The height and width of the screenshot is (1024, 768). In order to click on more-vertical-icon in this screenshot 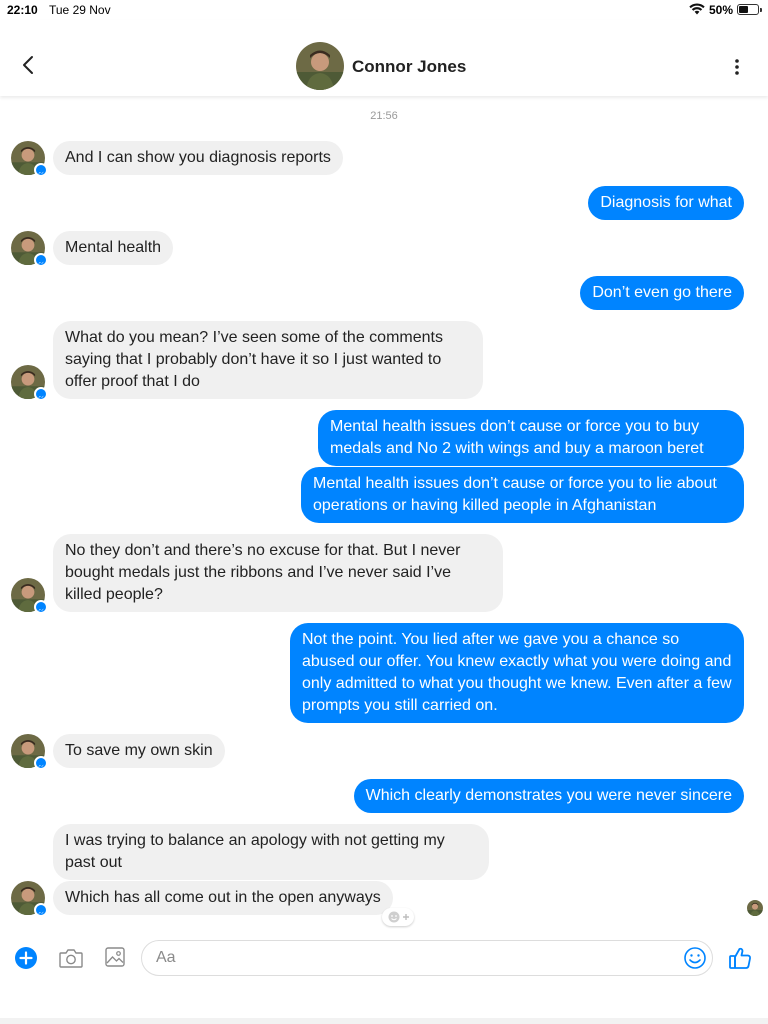, I will do `click(737, 67)`.